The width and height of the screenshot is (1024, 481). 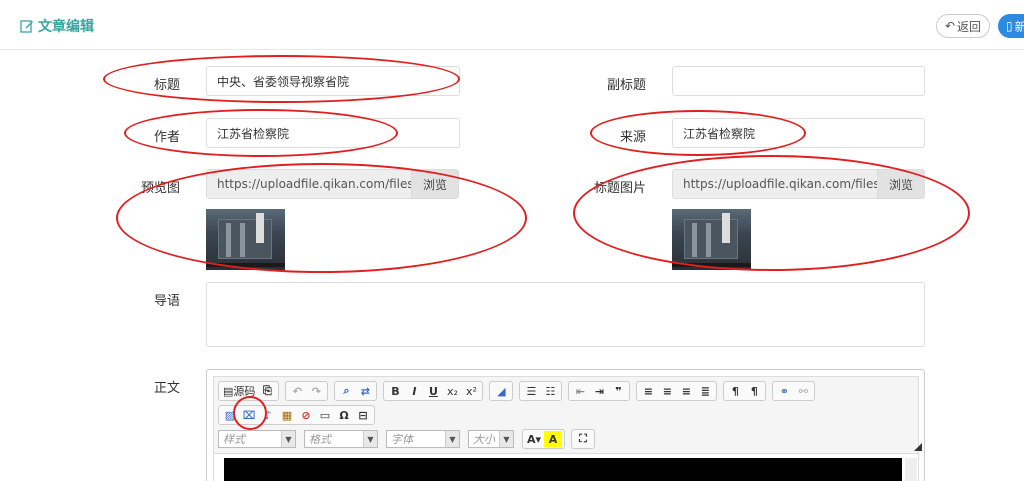 I want to click on preview-label: 预览图, so click(x=160, y=188).